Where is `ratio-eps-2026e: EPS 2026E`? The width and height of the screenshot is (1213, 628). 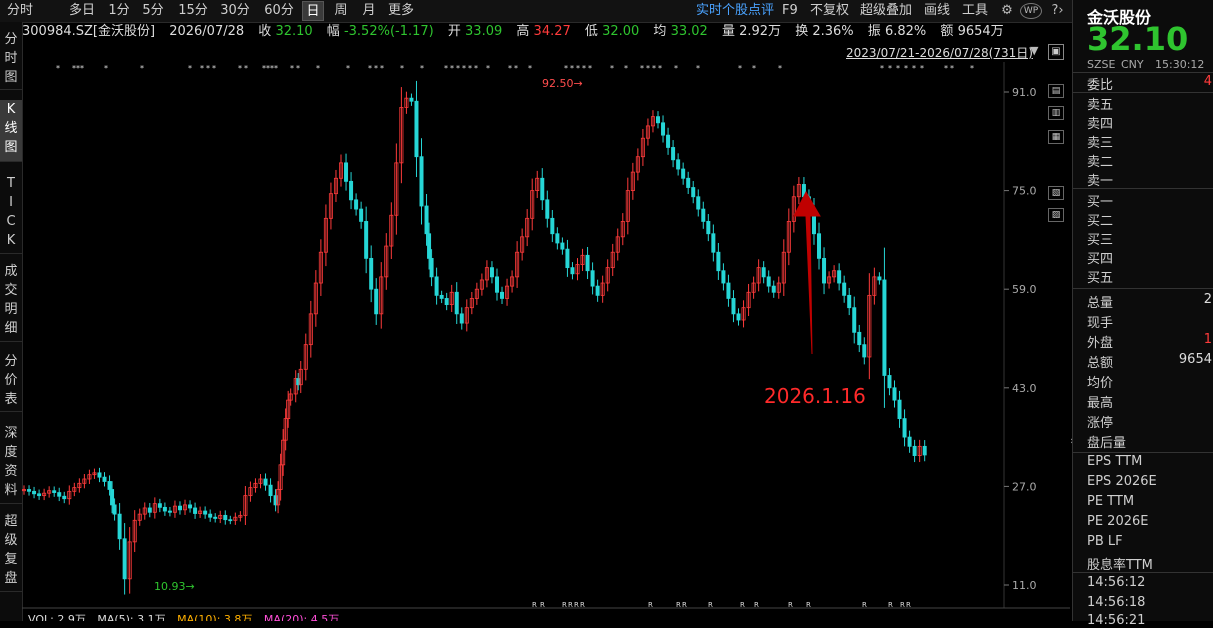
ratio-eps-2026e: EPS 2026E is located at coordinates (1122, 481).